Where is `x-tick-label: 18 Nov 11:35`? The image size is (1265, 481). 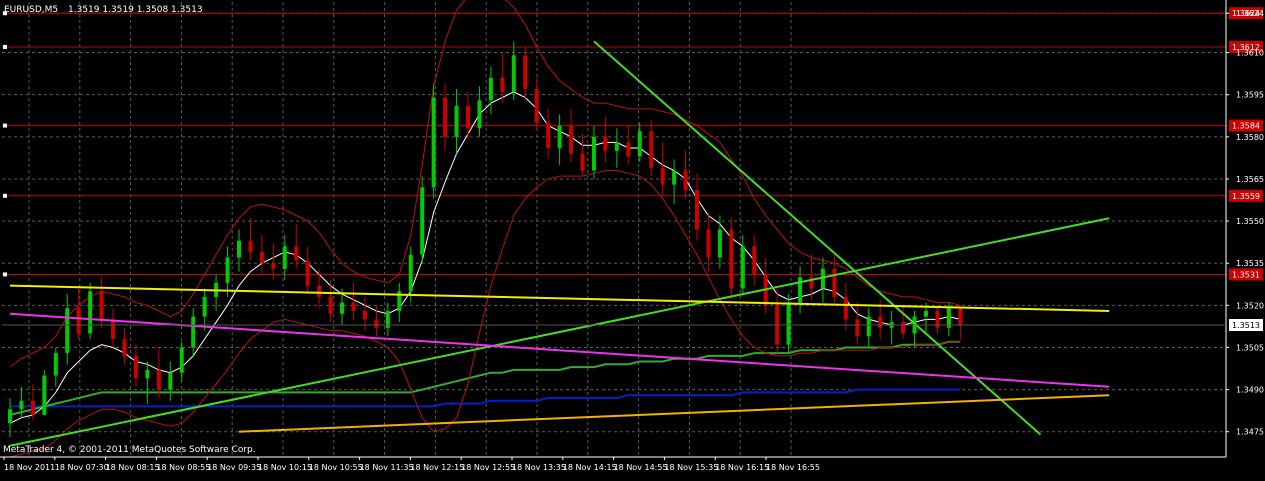
x-tick-label: 18 Nov 11:35 is located at coordinates (387, 467).